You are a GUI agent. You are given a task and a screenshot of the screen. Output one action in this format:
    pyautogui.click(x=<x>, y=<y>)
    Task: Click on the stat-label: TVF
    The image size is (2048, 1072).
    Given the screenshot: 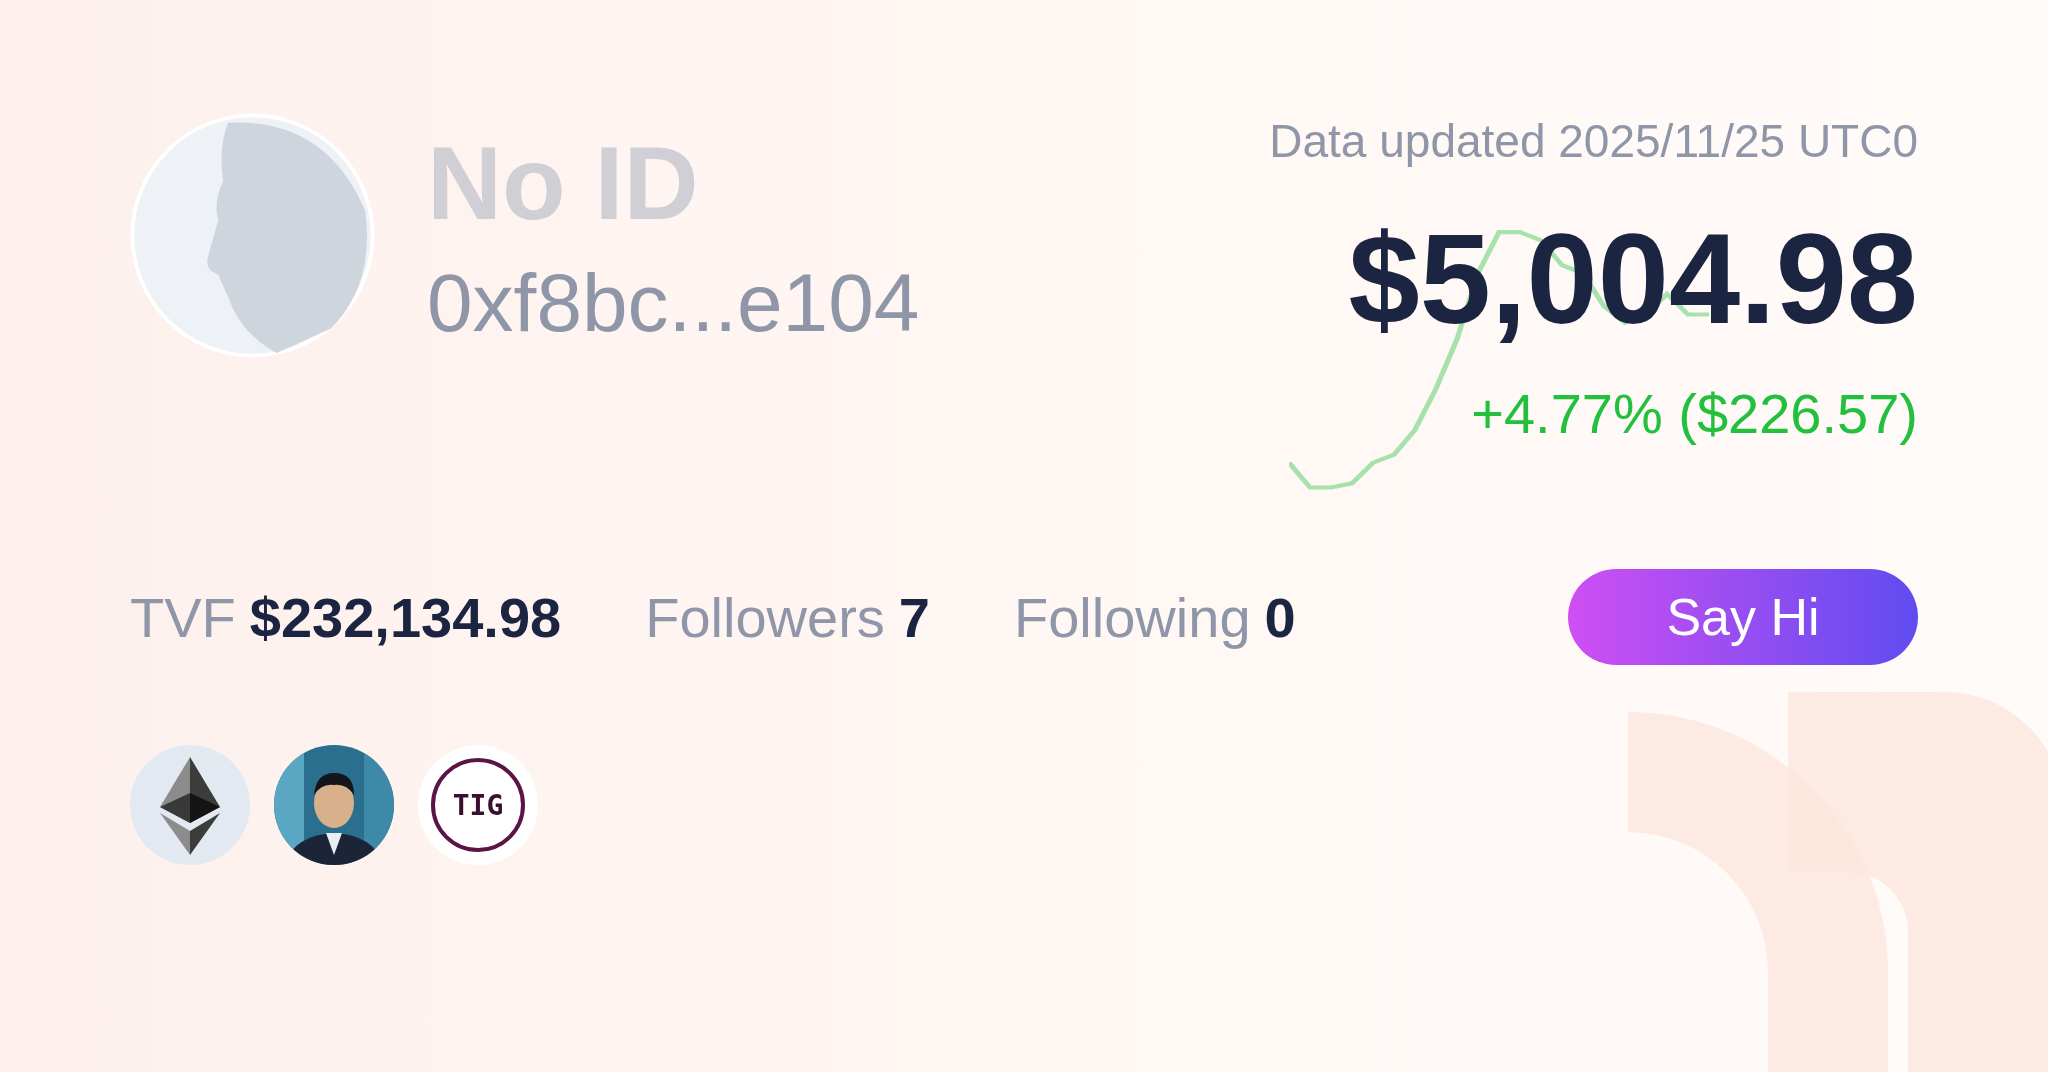 What is the action you would take?
    pyautogui.click(x=183, y=617)
    